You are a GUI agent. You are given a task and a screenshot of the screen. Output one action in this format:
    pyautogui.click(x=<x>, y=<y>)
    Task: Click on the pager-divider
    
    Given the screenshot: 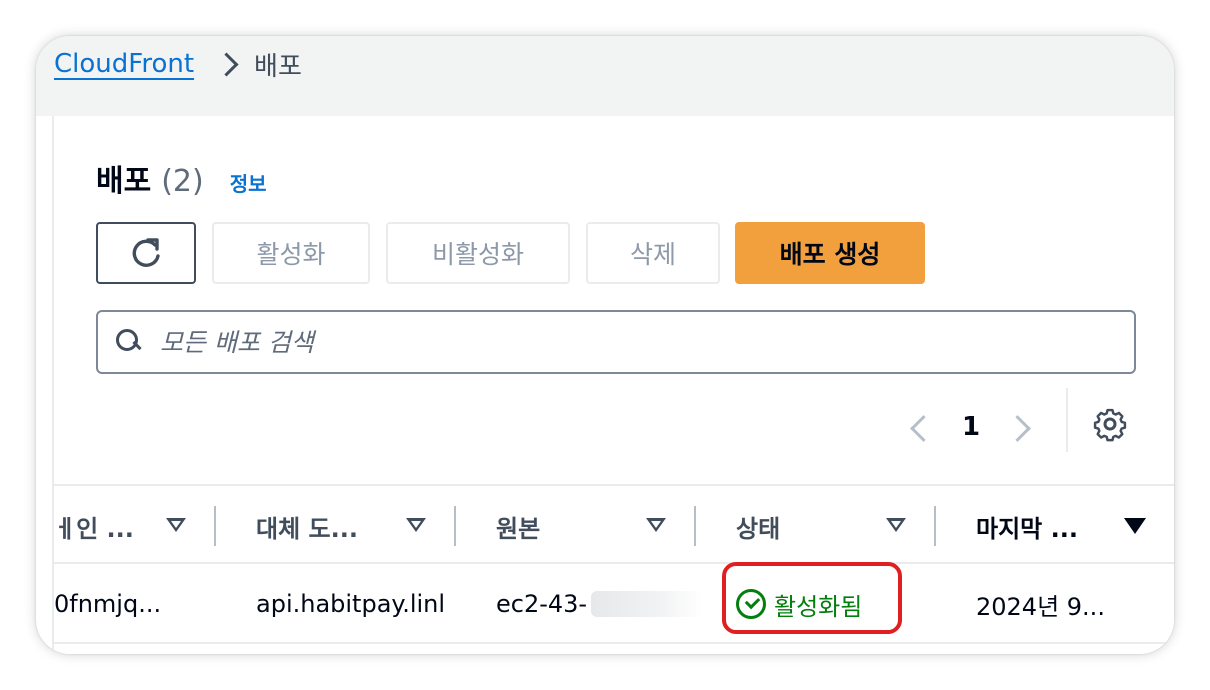 What is the action you would take?
    pyautogui.click(x=1067, y=420)
    